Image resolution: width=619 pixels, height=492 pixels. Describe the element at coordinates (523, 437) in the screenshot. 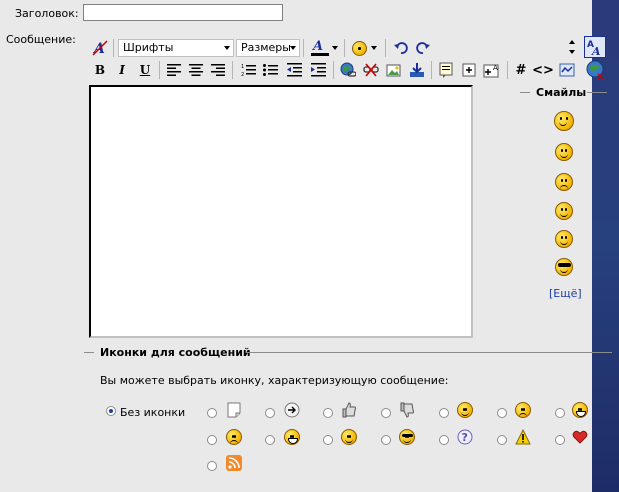

I see `warning-icon` at that location.